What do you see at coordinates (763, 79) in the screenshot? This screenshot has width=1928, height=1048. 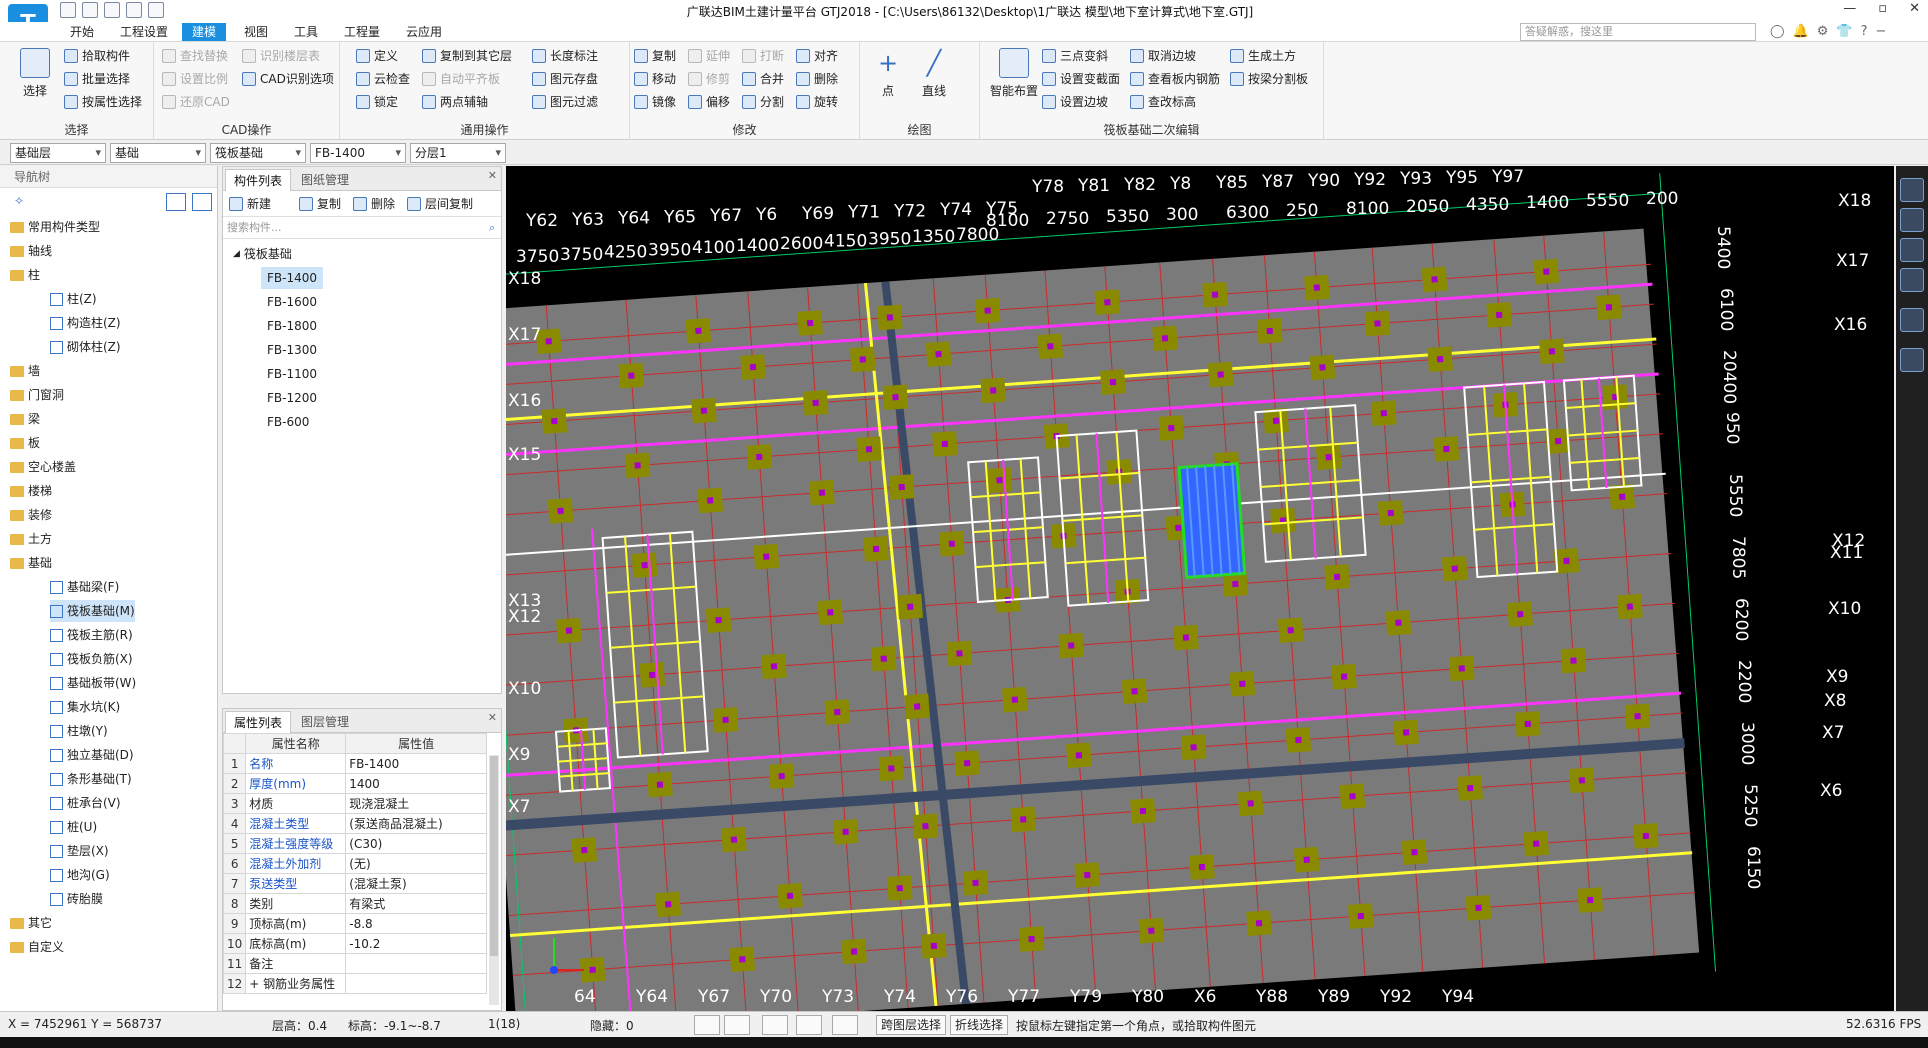 I see `merge-button: 合并` at bounding box center [763, 79].